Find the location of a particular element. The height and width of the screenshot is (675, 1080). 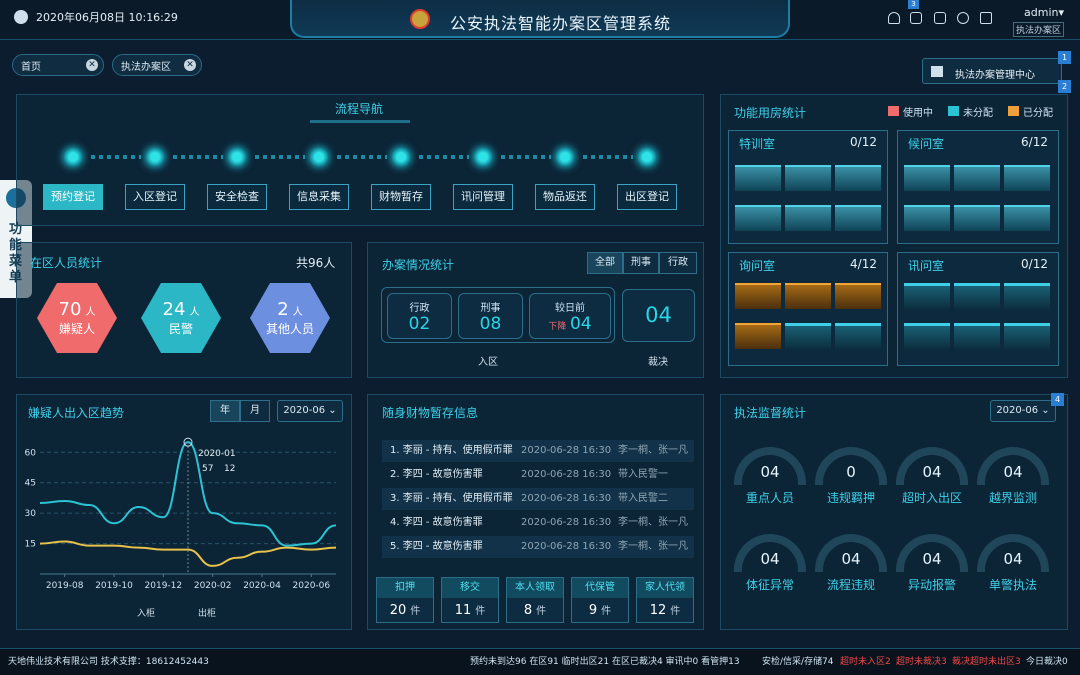

bell-icon is located at coordinates (894, 18).